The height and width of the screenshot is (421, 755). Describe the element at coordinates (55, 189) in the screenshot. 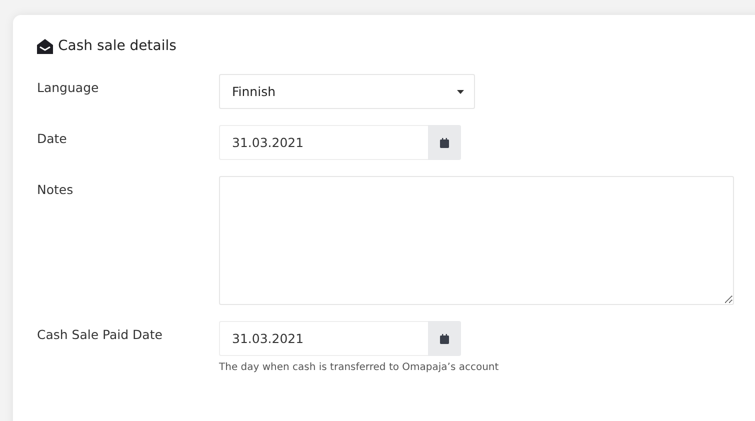

I see `field-label: Notes` at that location.